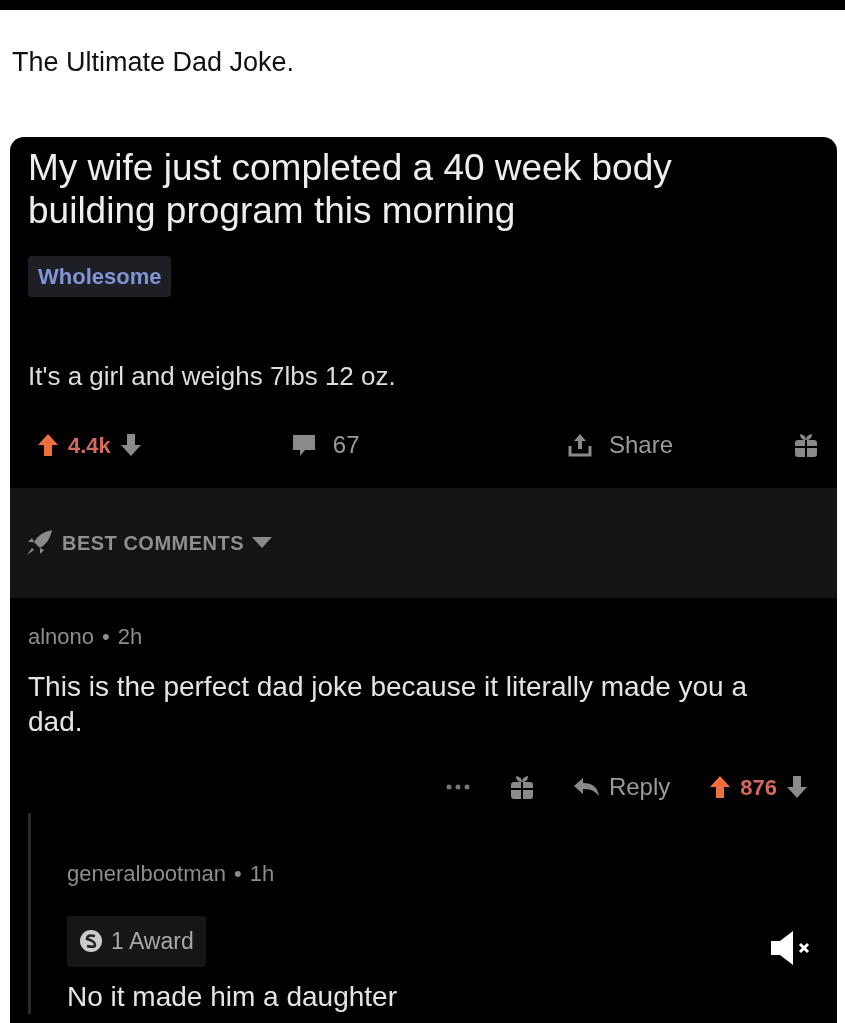  Describe the element at coordinates (262, 874) in the screenshot. I see `comment-time: 1h` at that location.